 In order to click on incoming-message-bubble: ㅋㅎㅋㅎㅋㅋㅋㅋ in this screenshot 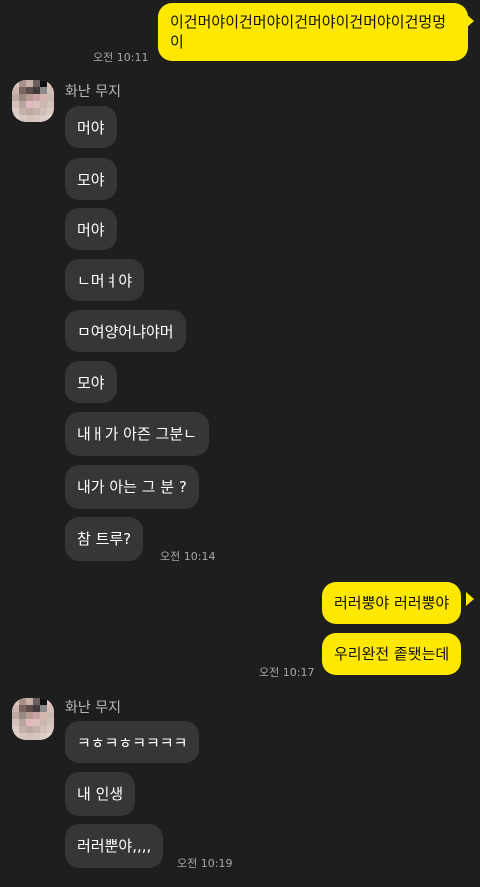, I will do `click(132, 742)`.